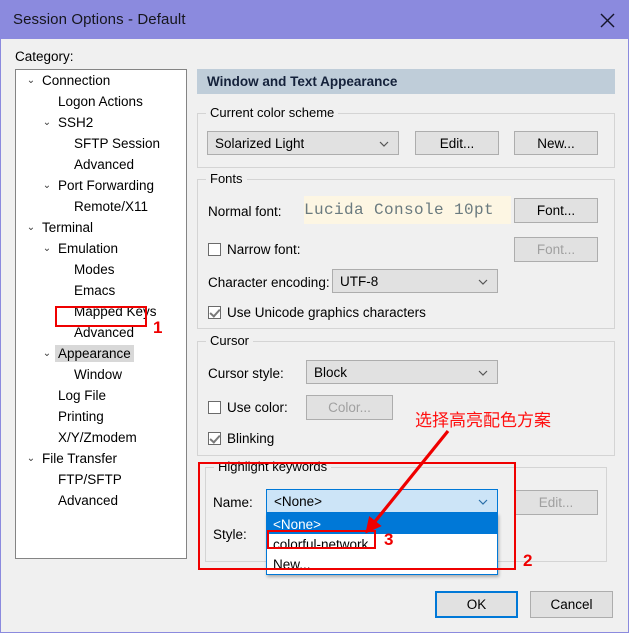 The width and height of the screenshot is (629, 633). I want to click on unicode-graphics-checkbox: Use Unicode graphics characters, so click(317, 312).